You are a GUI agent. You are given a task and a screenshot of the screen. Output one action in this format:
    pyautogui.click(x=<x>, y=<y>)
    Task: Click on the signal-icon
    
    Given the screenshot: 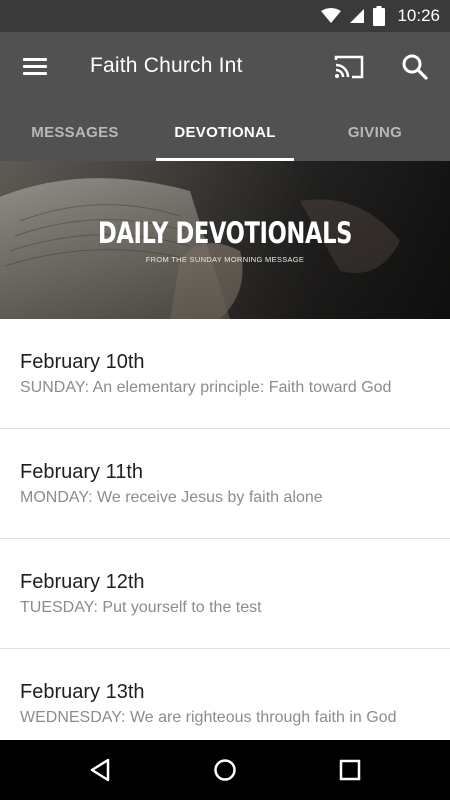 What is the action you would take?
    pyautogui.click(x=357, y=16)
    